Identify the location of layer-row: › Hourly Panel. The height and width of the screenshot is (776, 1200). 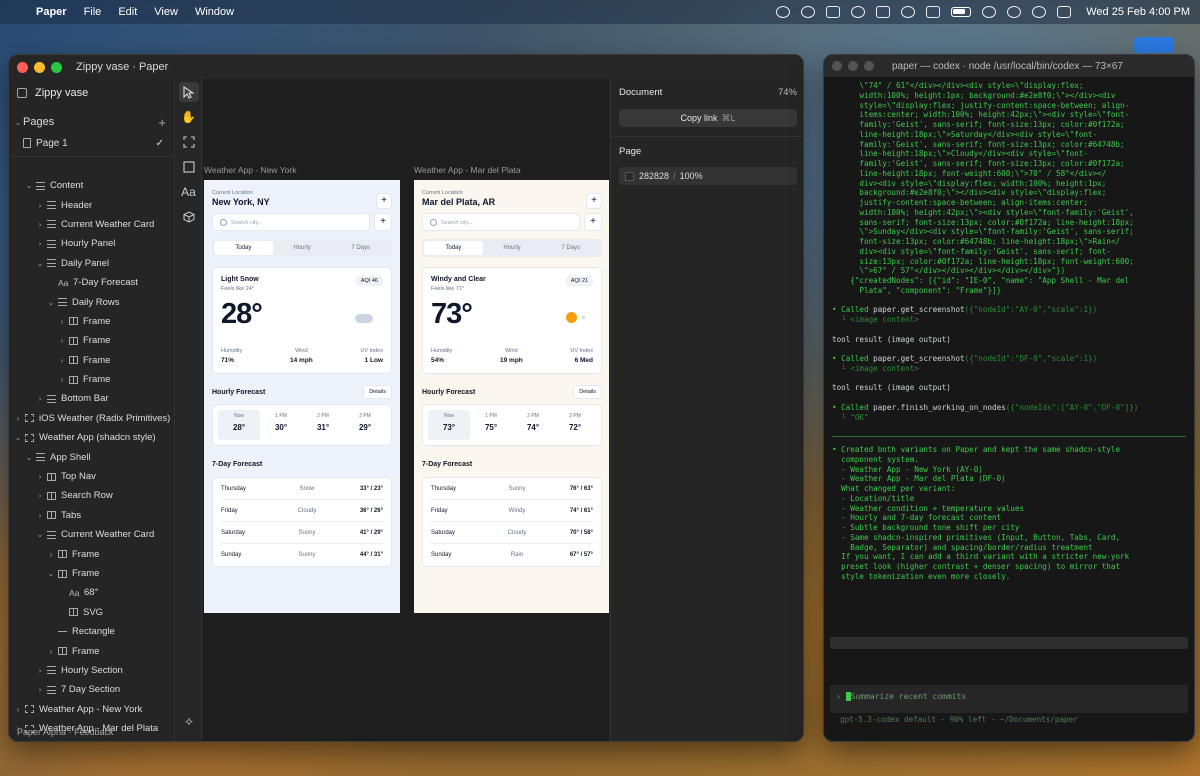
(92, 243).